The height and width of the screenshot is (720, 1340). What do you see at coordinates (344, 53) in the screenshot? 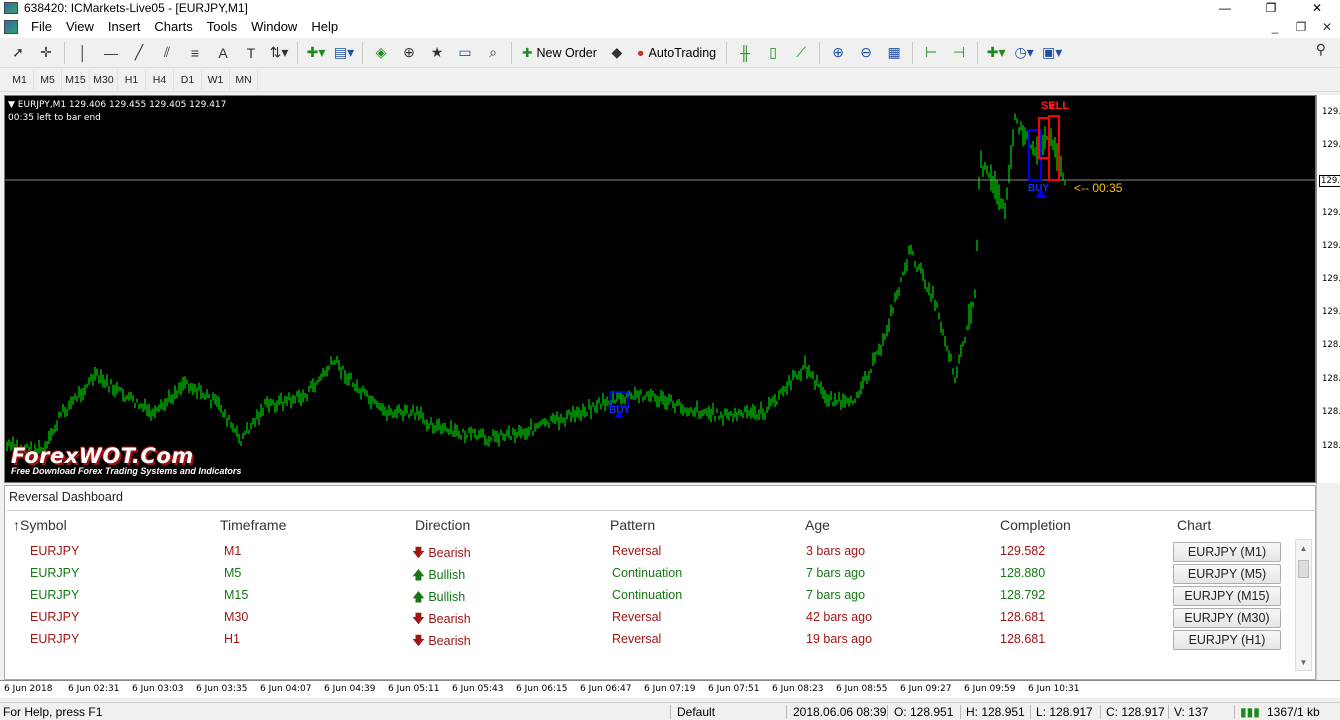
I see `profiles-icon: ▤▾` at bounding box center [344, 53].